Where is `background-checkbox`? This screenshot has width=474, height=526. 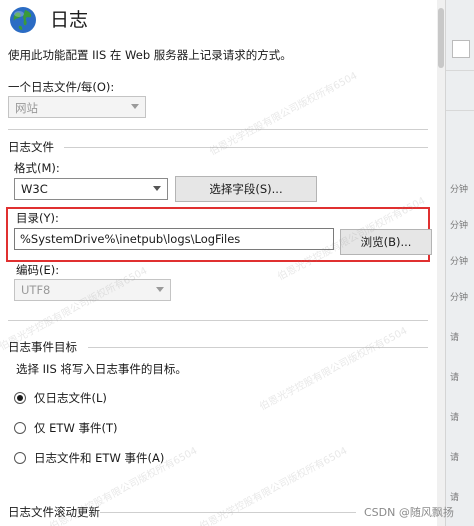 background-checkbox is located at coordinates (461, 49).